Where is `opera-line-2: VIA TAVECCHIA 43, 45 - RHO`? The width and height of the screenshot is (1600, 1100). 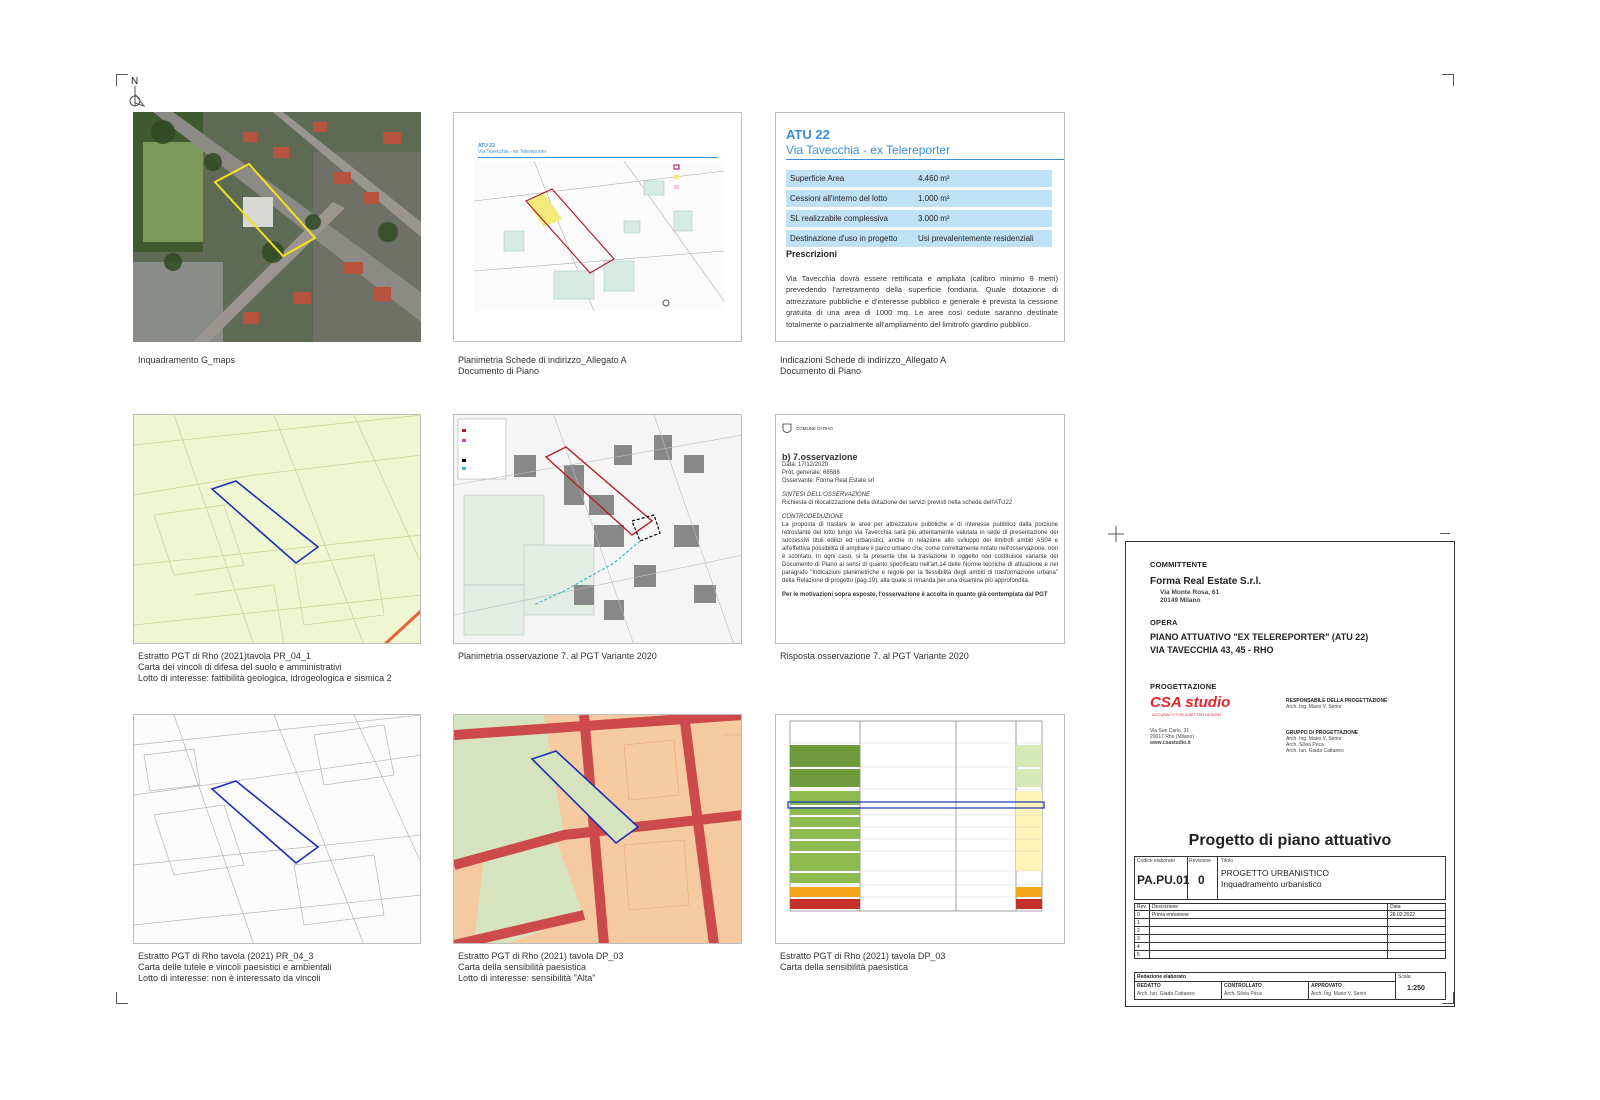
opera-line-2: VIA TAVECCHIA 43, 45 - RHO is located at coordinates (1212, 650).